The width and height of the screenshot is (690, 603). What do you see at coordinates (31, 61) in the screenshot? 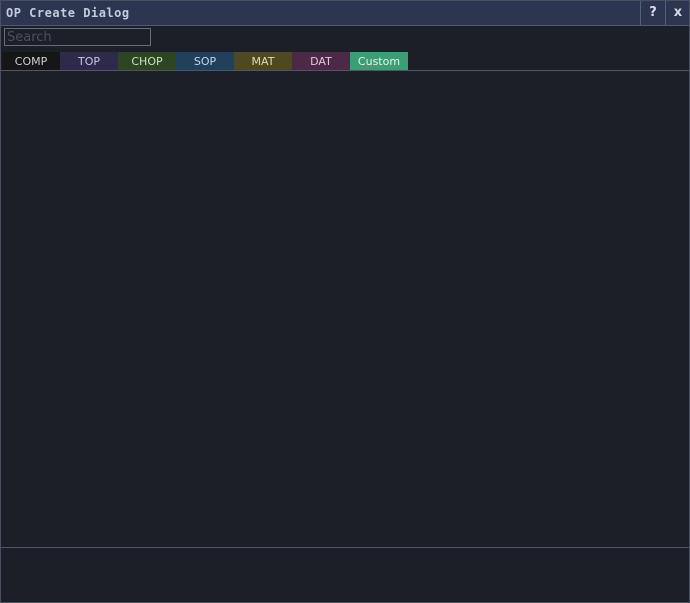
I see `tab-comp: COMP` at bounding box center [31, 61].